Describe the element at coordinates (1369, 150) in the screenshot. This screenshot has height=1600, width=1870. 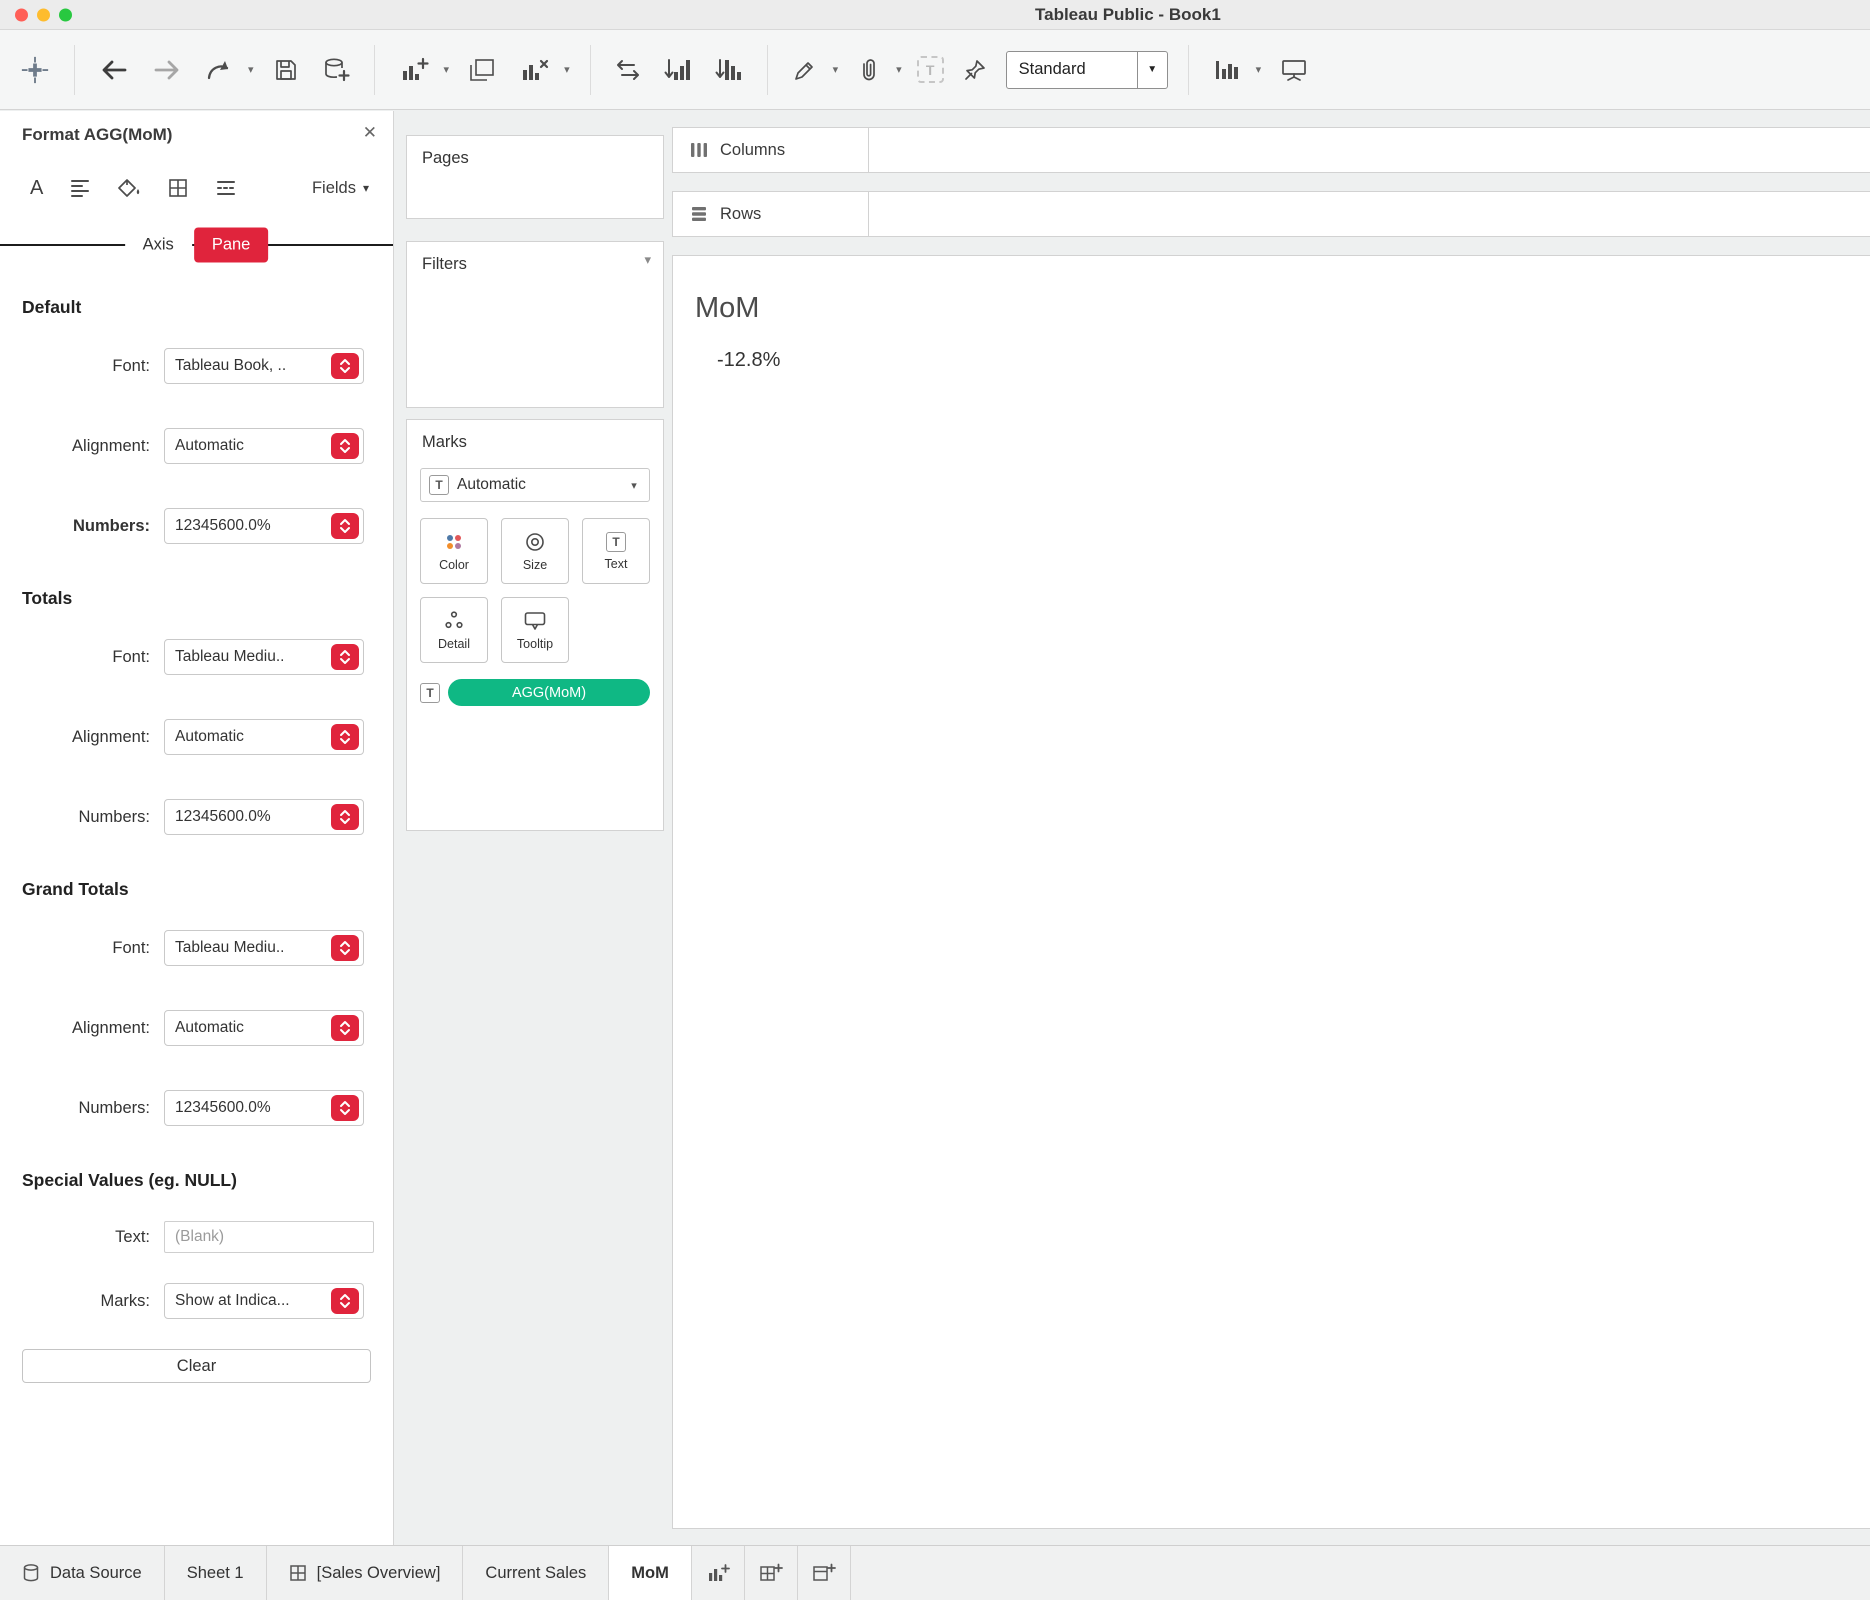
I see `columns-shelf-area` at that location.